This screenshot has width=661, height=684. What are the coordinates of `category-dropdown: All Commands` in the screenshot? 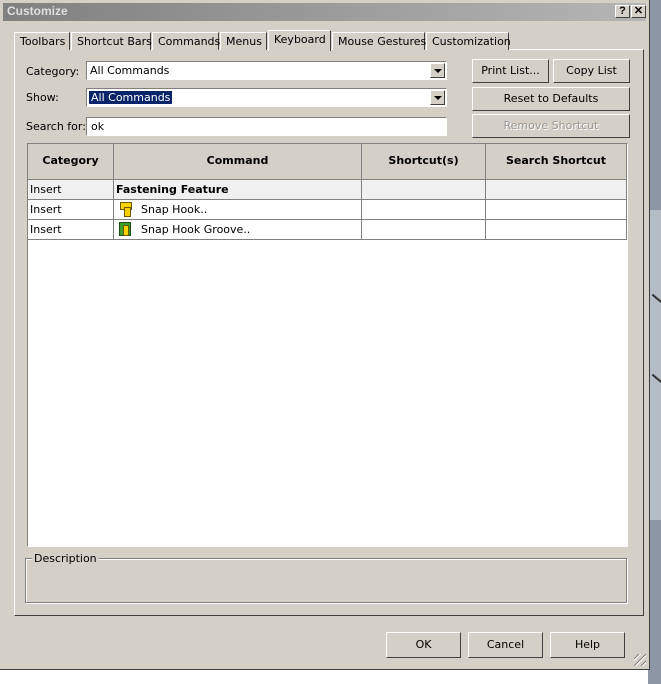 It's located at (266, 70).